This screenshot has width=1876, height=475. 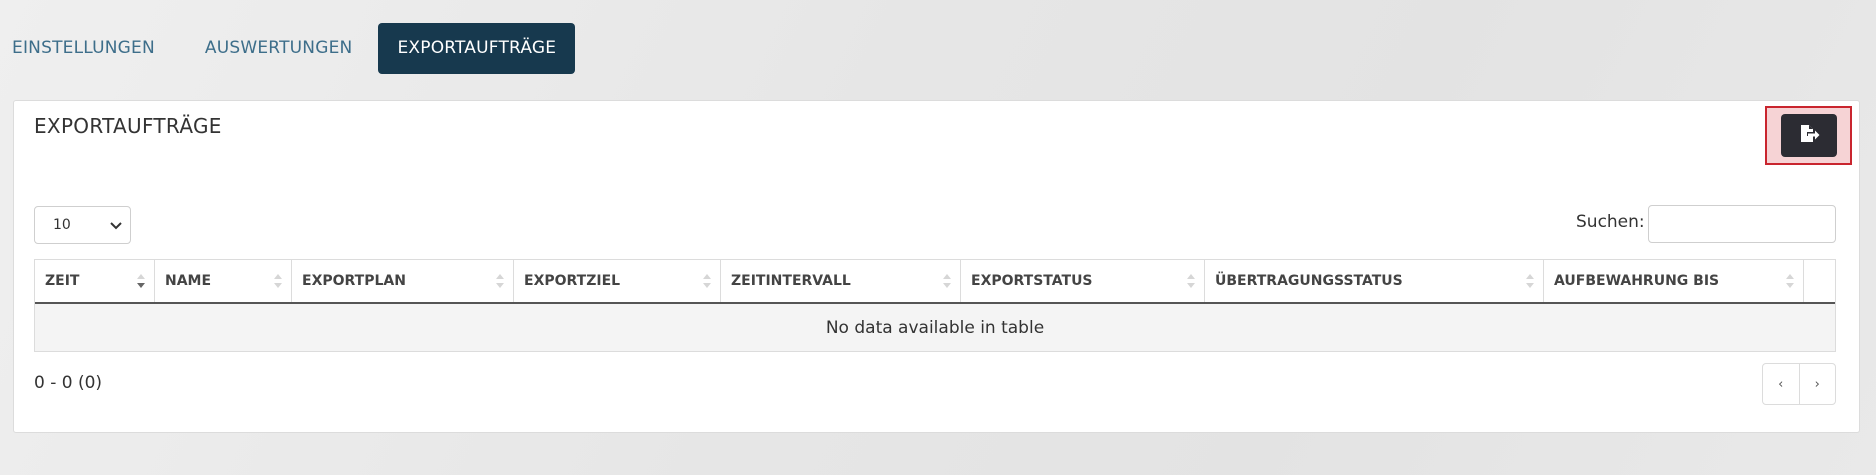 What do you see at coordinates (1781, 384) in the screenshot?
I see `previous-page-button: ‹` at bounding box center [1781, 384].